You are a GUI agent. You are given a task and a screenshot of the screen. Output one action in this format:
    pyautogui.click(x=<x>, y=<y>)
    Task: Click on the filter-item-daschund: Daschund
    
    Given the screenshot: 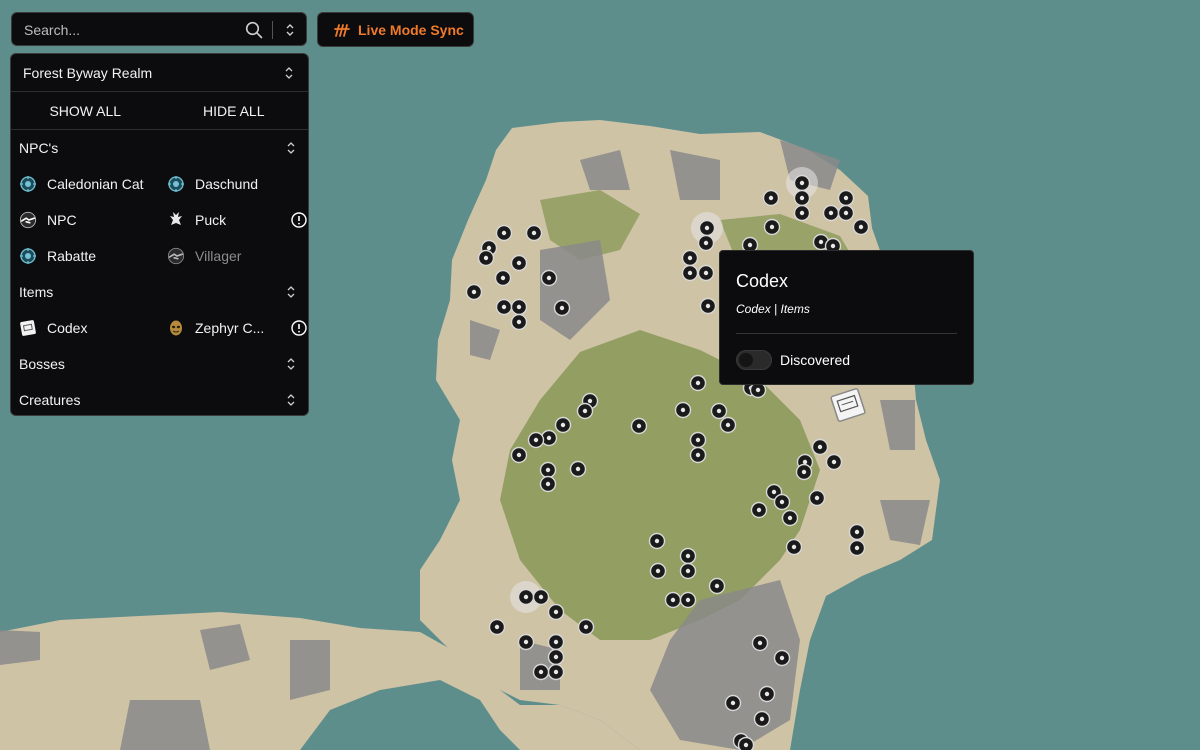 What is the action you would take?
    pyautogui.click(x=237, y=184)
    